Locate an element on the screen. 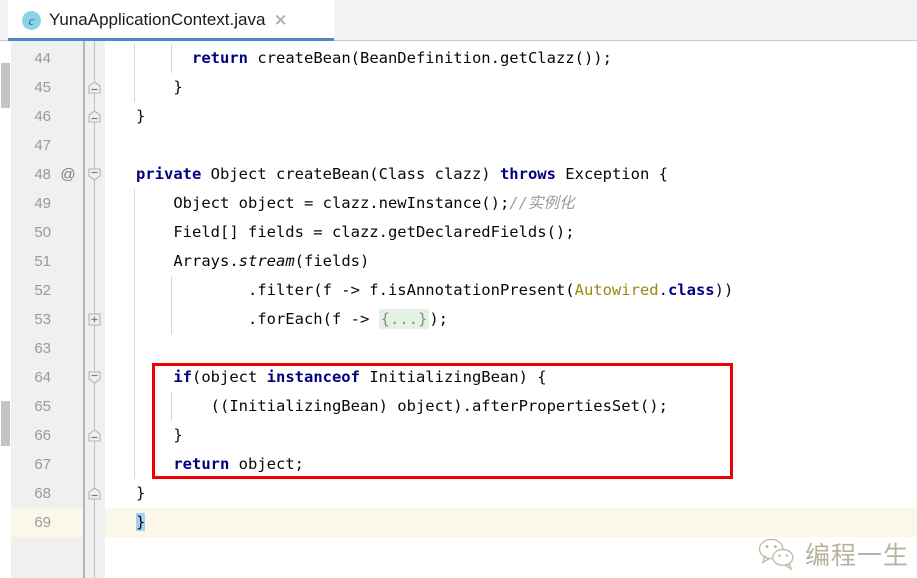 The image size is (917, 578). code-line-text: if(object instanceof InitializingBean) { is located at coordinates (341, 377).